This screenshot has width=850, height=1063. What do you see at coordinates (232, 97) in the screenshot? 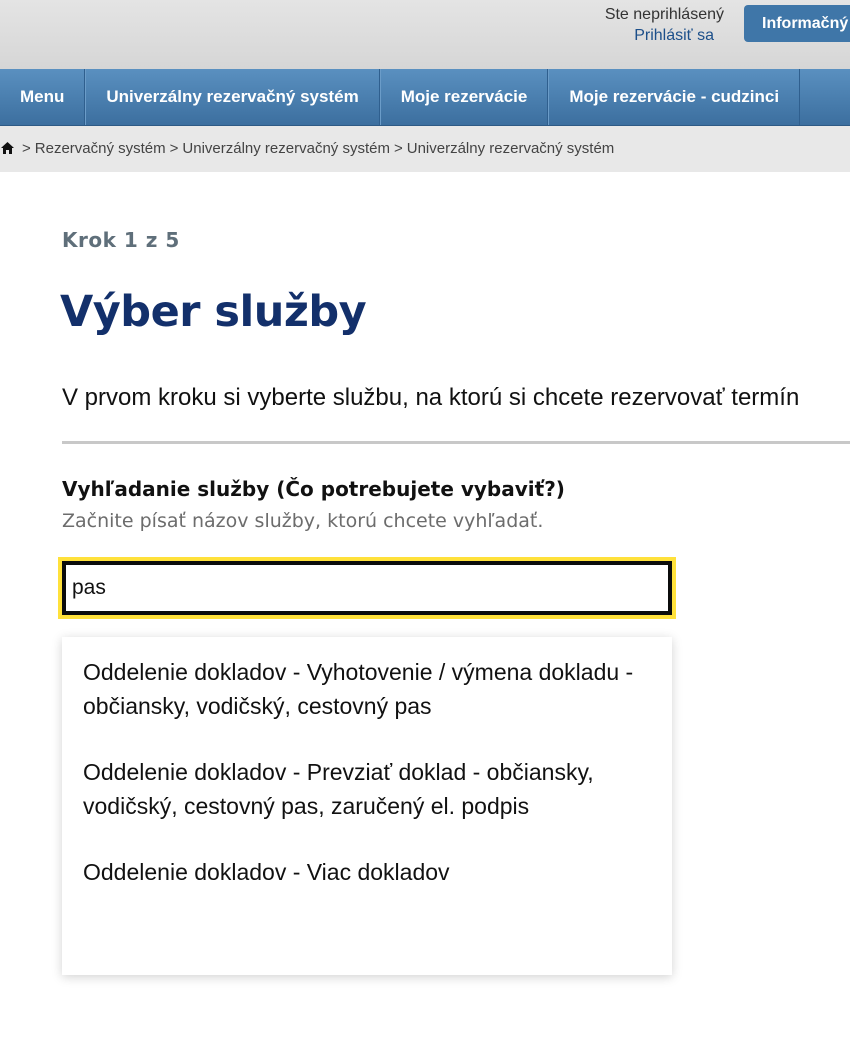
I see `nav-item-universal-reservation: Univerzálny rezervačný systém` at bounding box center [232, 97].